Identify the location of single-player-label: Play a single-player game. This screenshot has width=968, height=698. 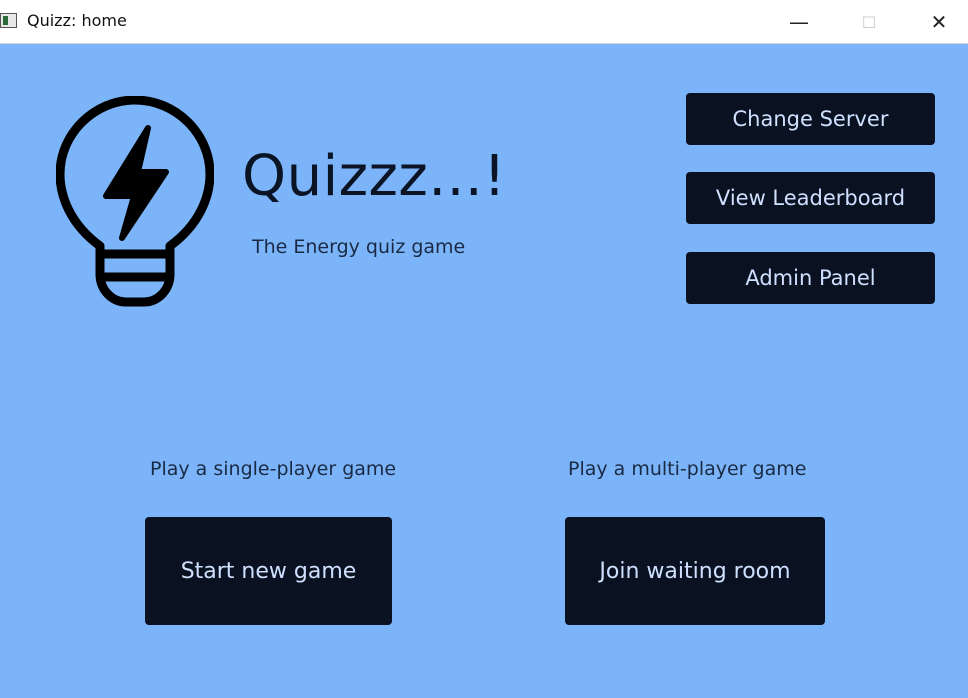
(273, 469).